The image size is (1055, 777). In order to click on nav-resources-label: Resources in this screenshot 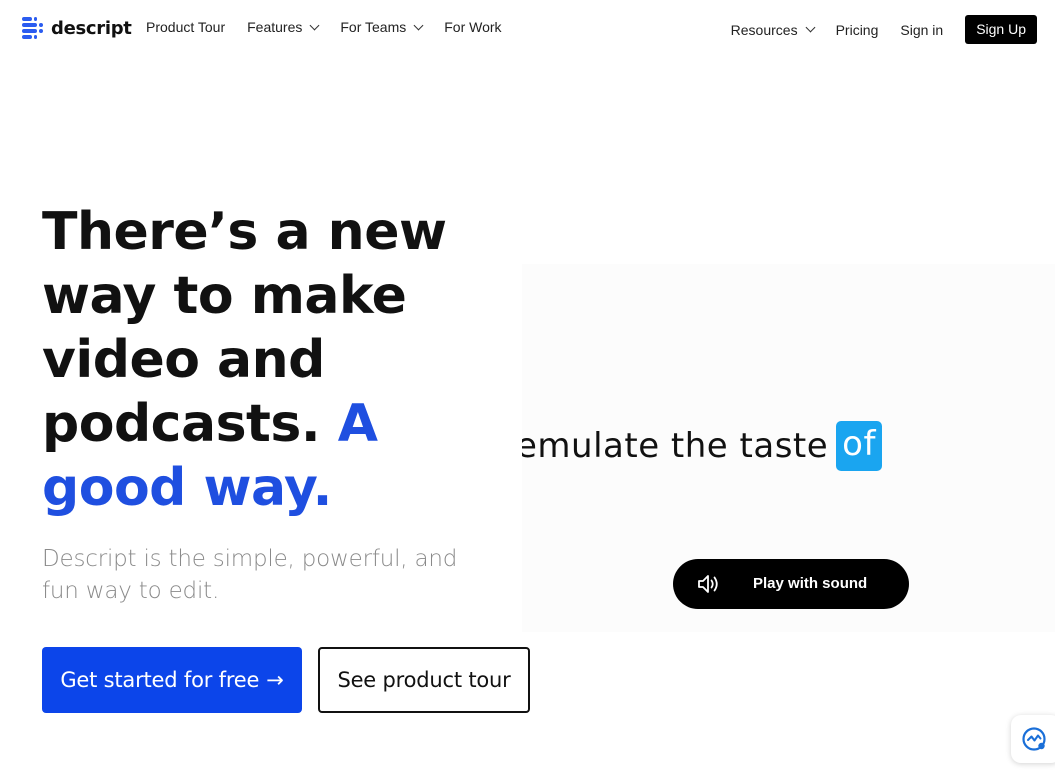, I will do `click(764, 29)`.